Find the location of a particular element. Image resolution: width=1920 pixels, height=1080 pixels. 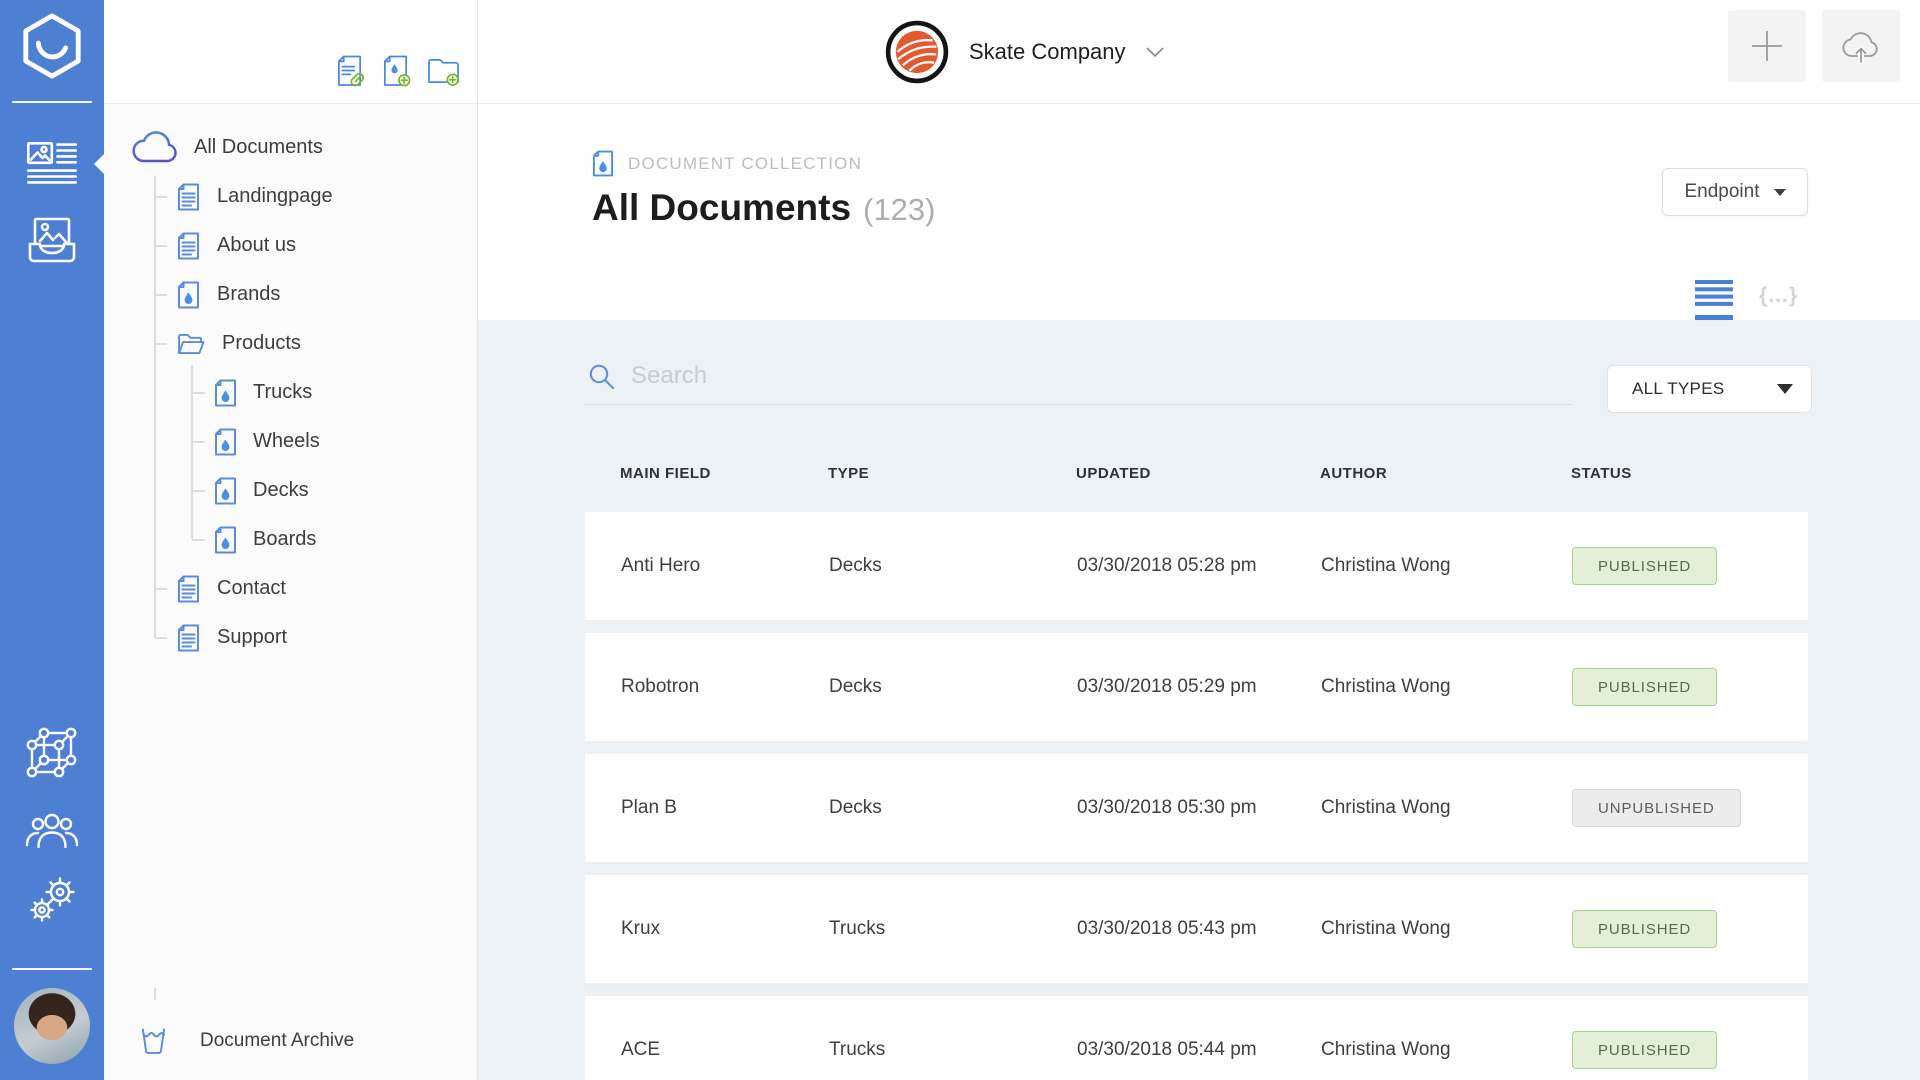

create-document-button is located at coordinates (350, 71).